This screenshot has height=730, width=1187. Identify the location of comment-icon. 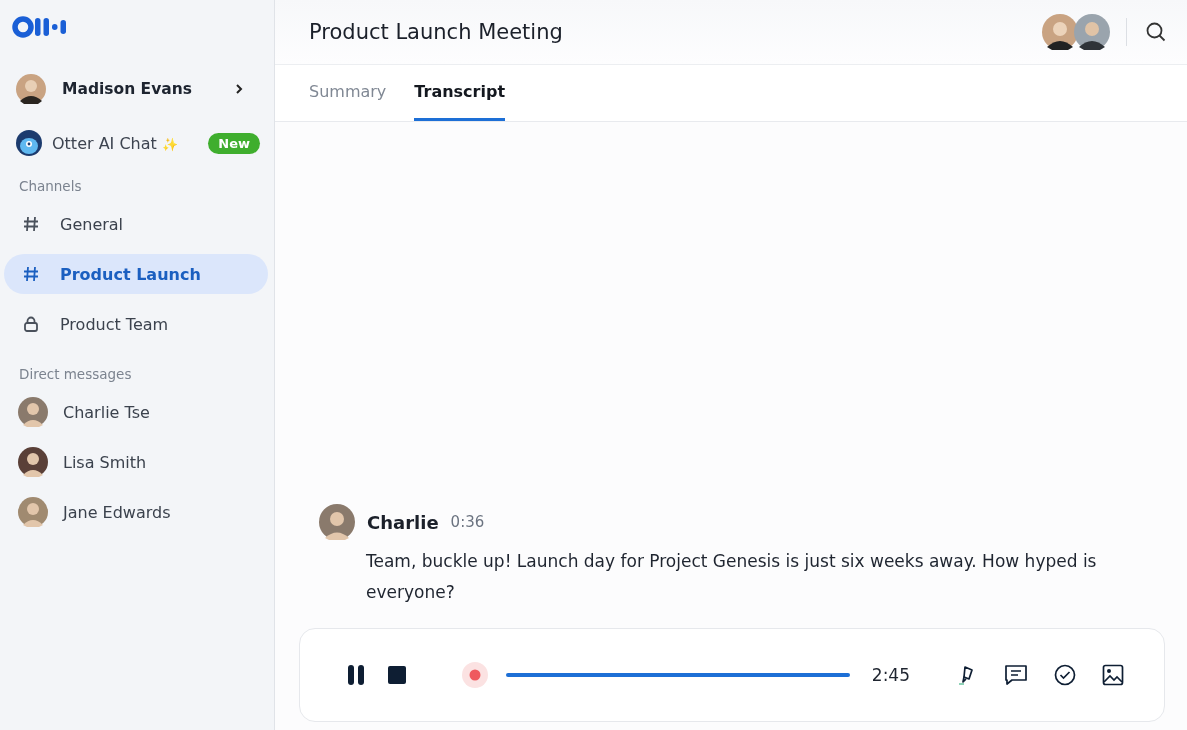
(1016, 675).